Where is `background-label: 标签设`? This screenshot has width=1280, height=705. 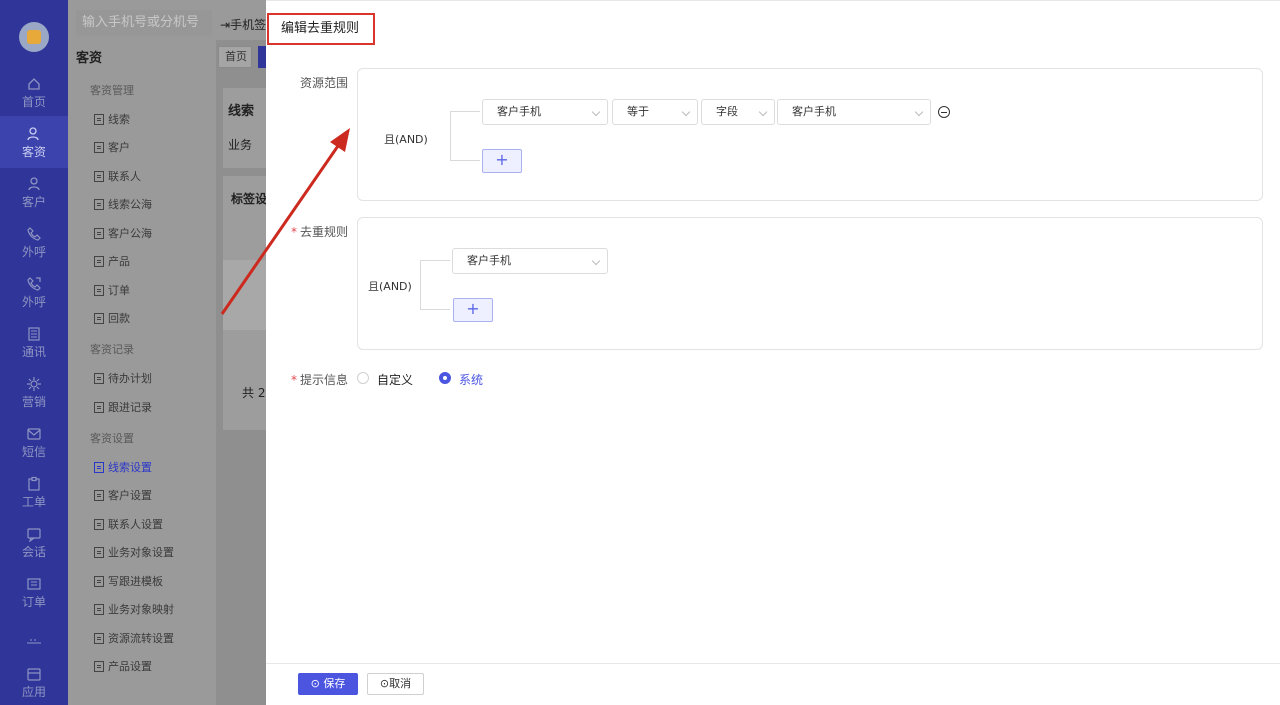 background-label: 标签设 is located at coordinates (249, 199).